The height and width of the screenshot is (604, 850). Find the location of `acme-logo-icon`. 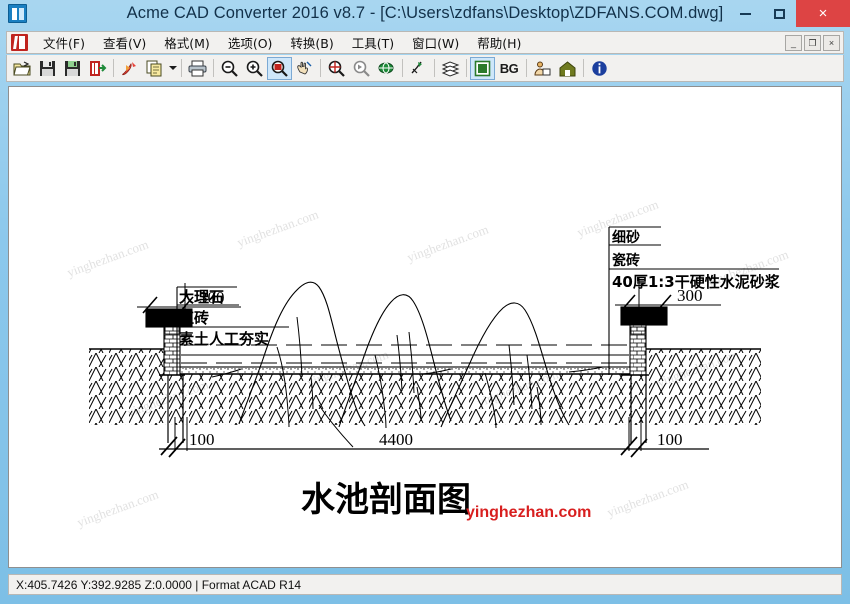

acme-logo-icon is located at coordinates (19, 42).